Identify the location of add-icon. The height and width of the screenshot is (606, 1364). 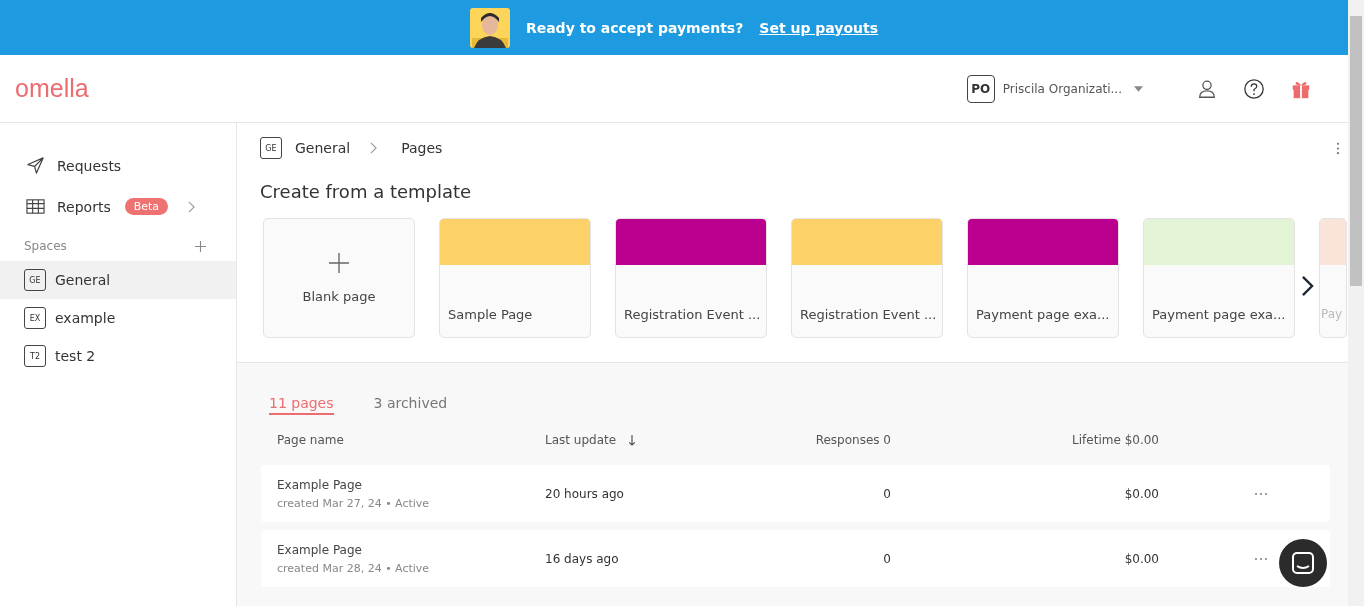
(200, 246).